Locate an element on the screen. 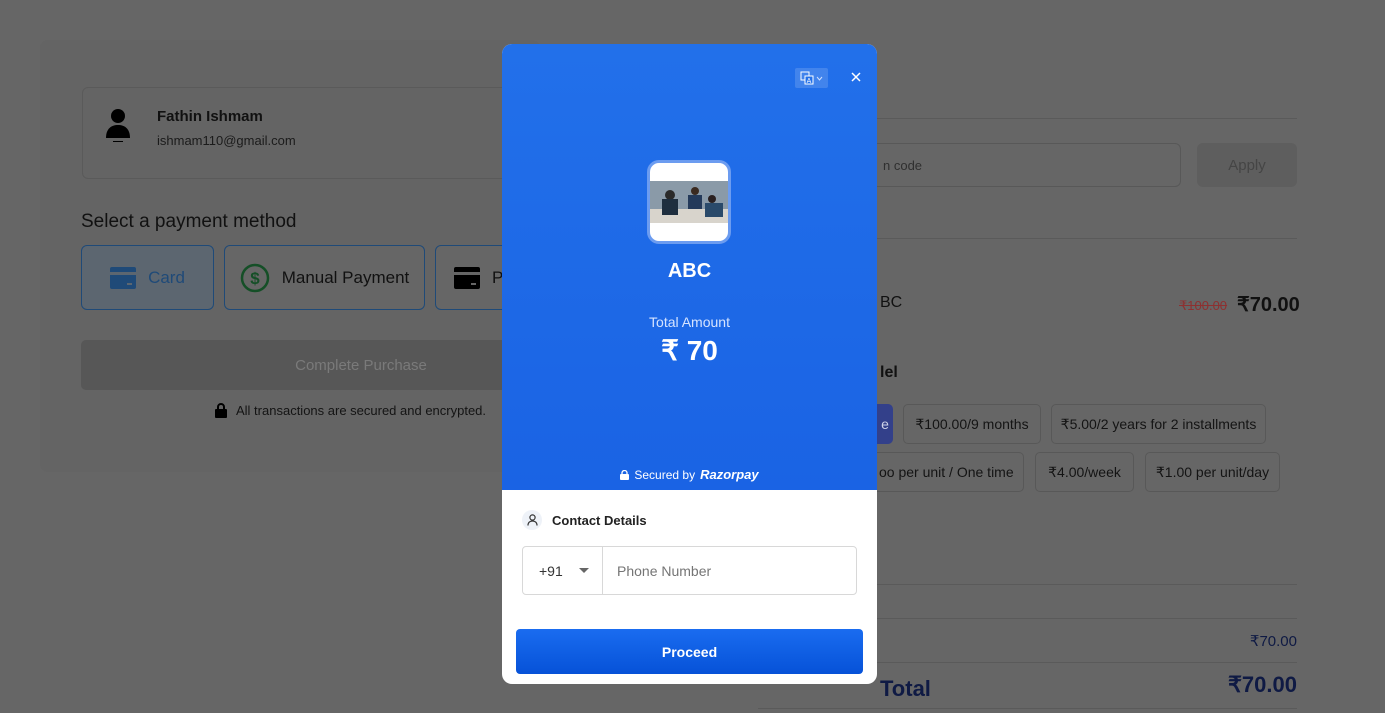 The image size is (1385, 713). user-card: Fathin Ishmam ishmam110@gmail.com is located at coordinates (302, 133).